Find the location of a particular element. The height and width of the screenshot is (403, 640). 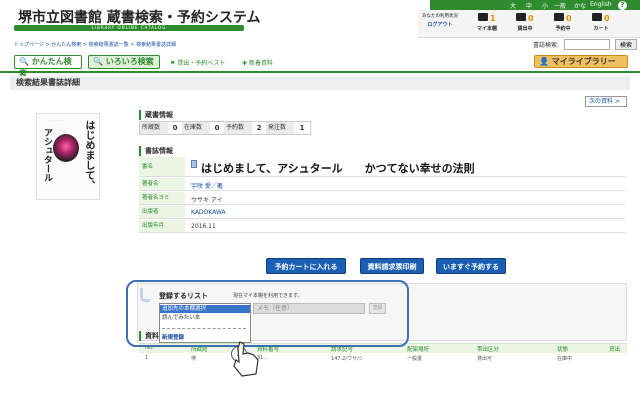

holdings-value: 0 is located at coordinates (175, 128).